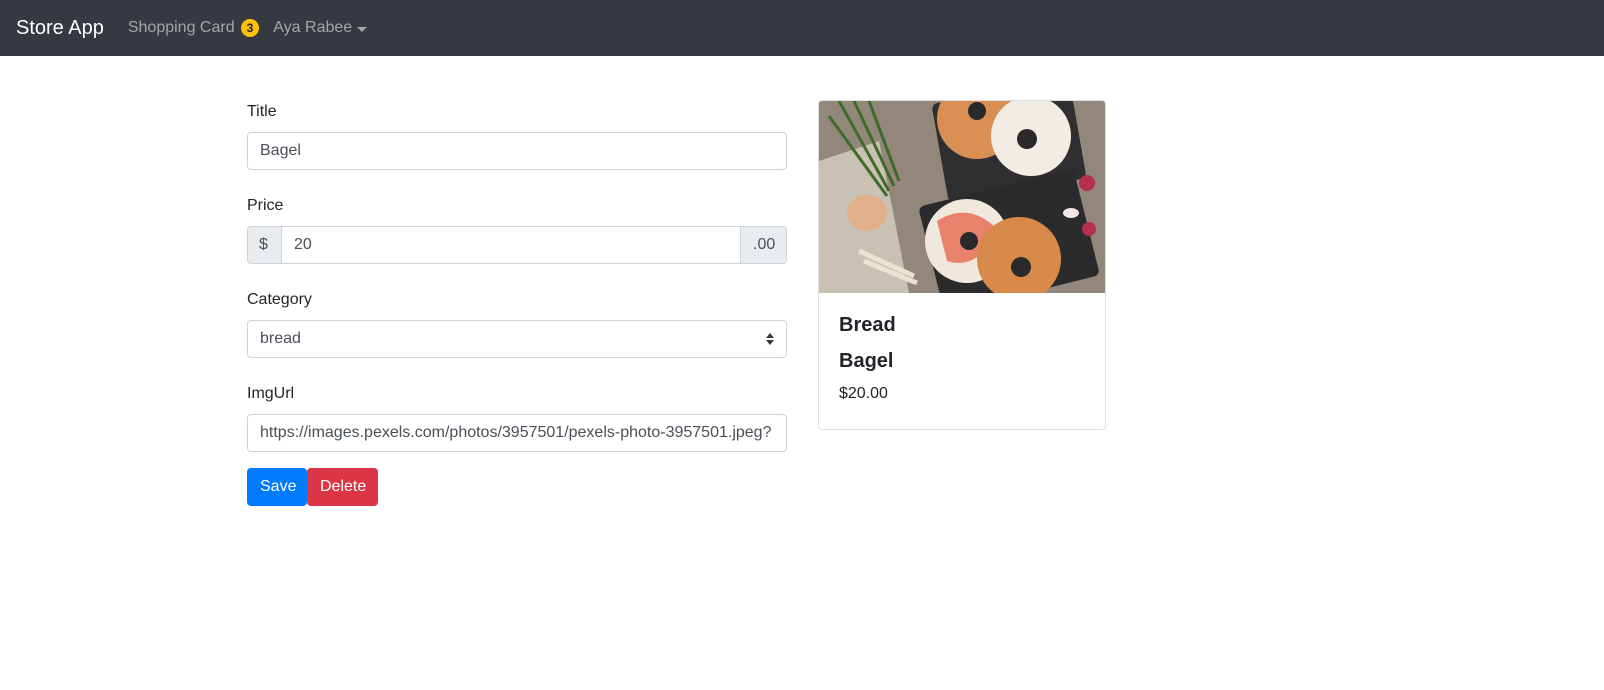 This screenshot has width=1604, height=690. I want to click on product-preview-card: Bread Bagel $20.00, so click(962, 265).